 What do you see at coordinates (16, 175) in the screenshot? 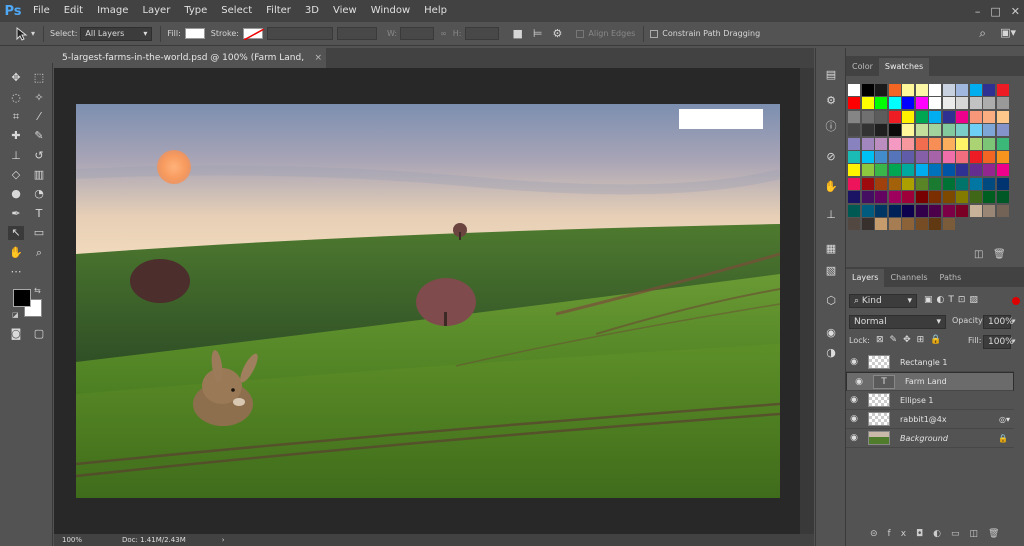
I see `eraser-tool-icon: ◇` at bounding box center [16, 175].